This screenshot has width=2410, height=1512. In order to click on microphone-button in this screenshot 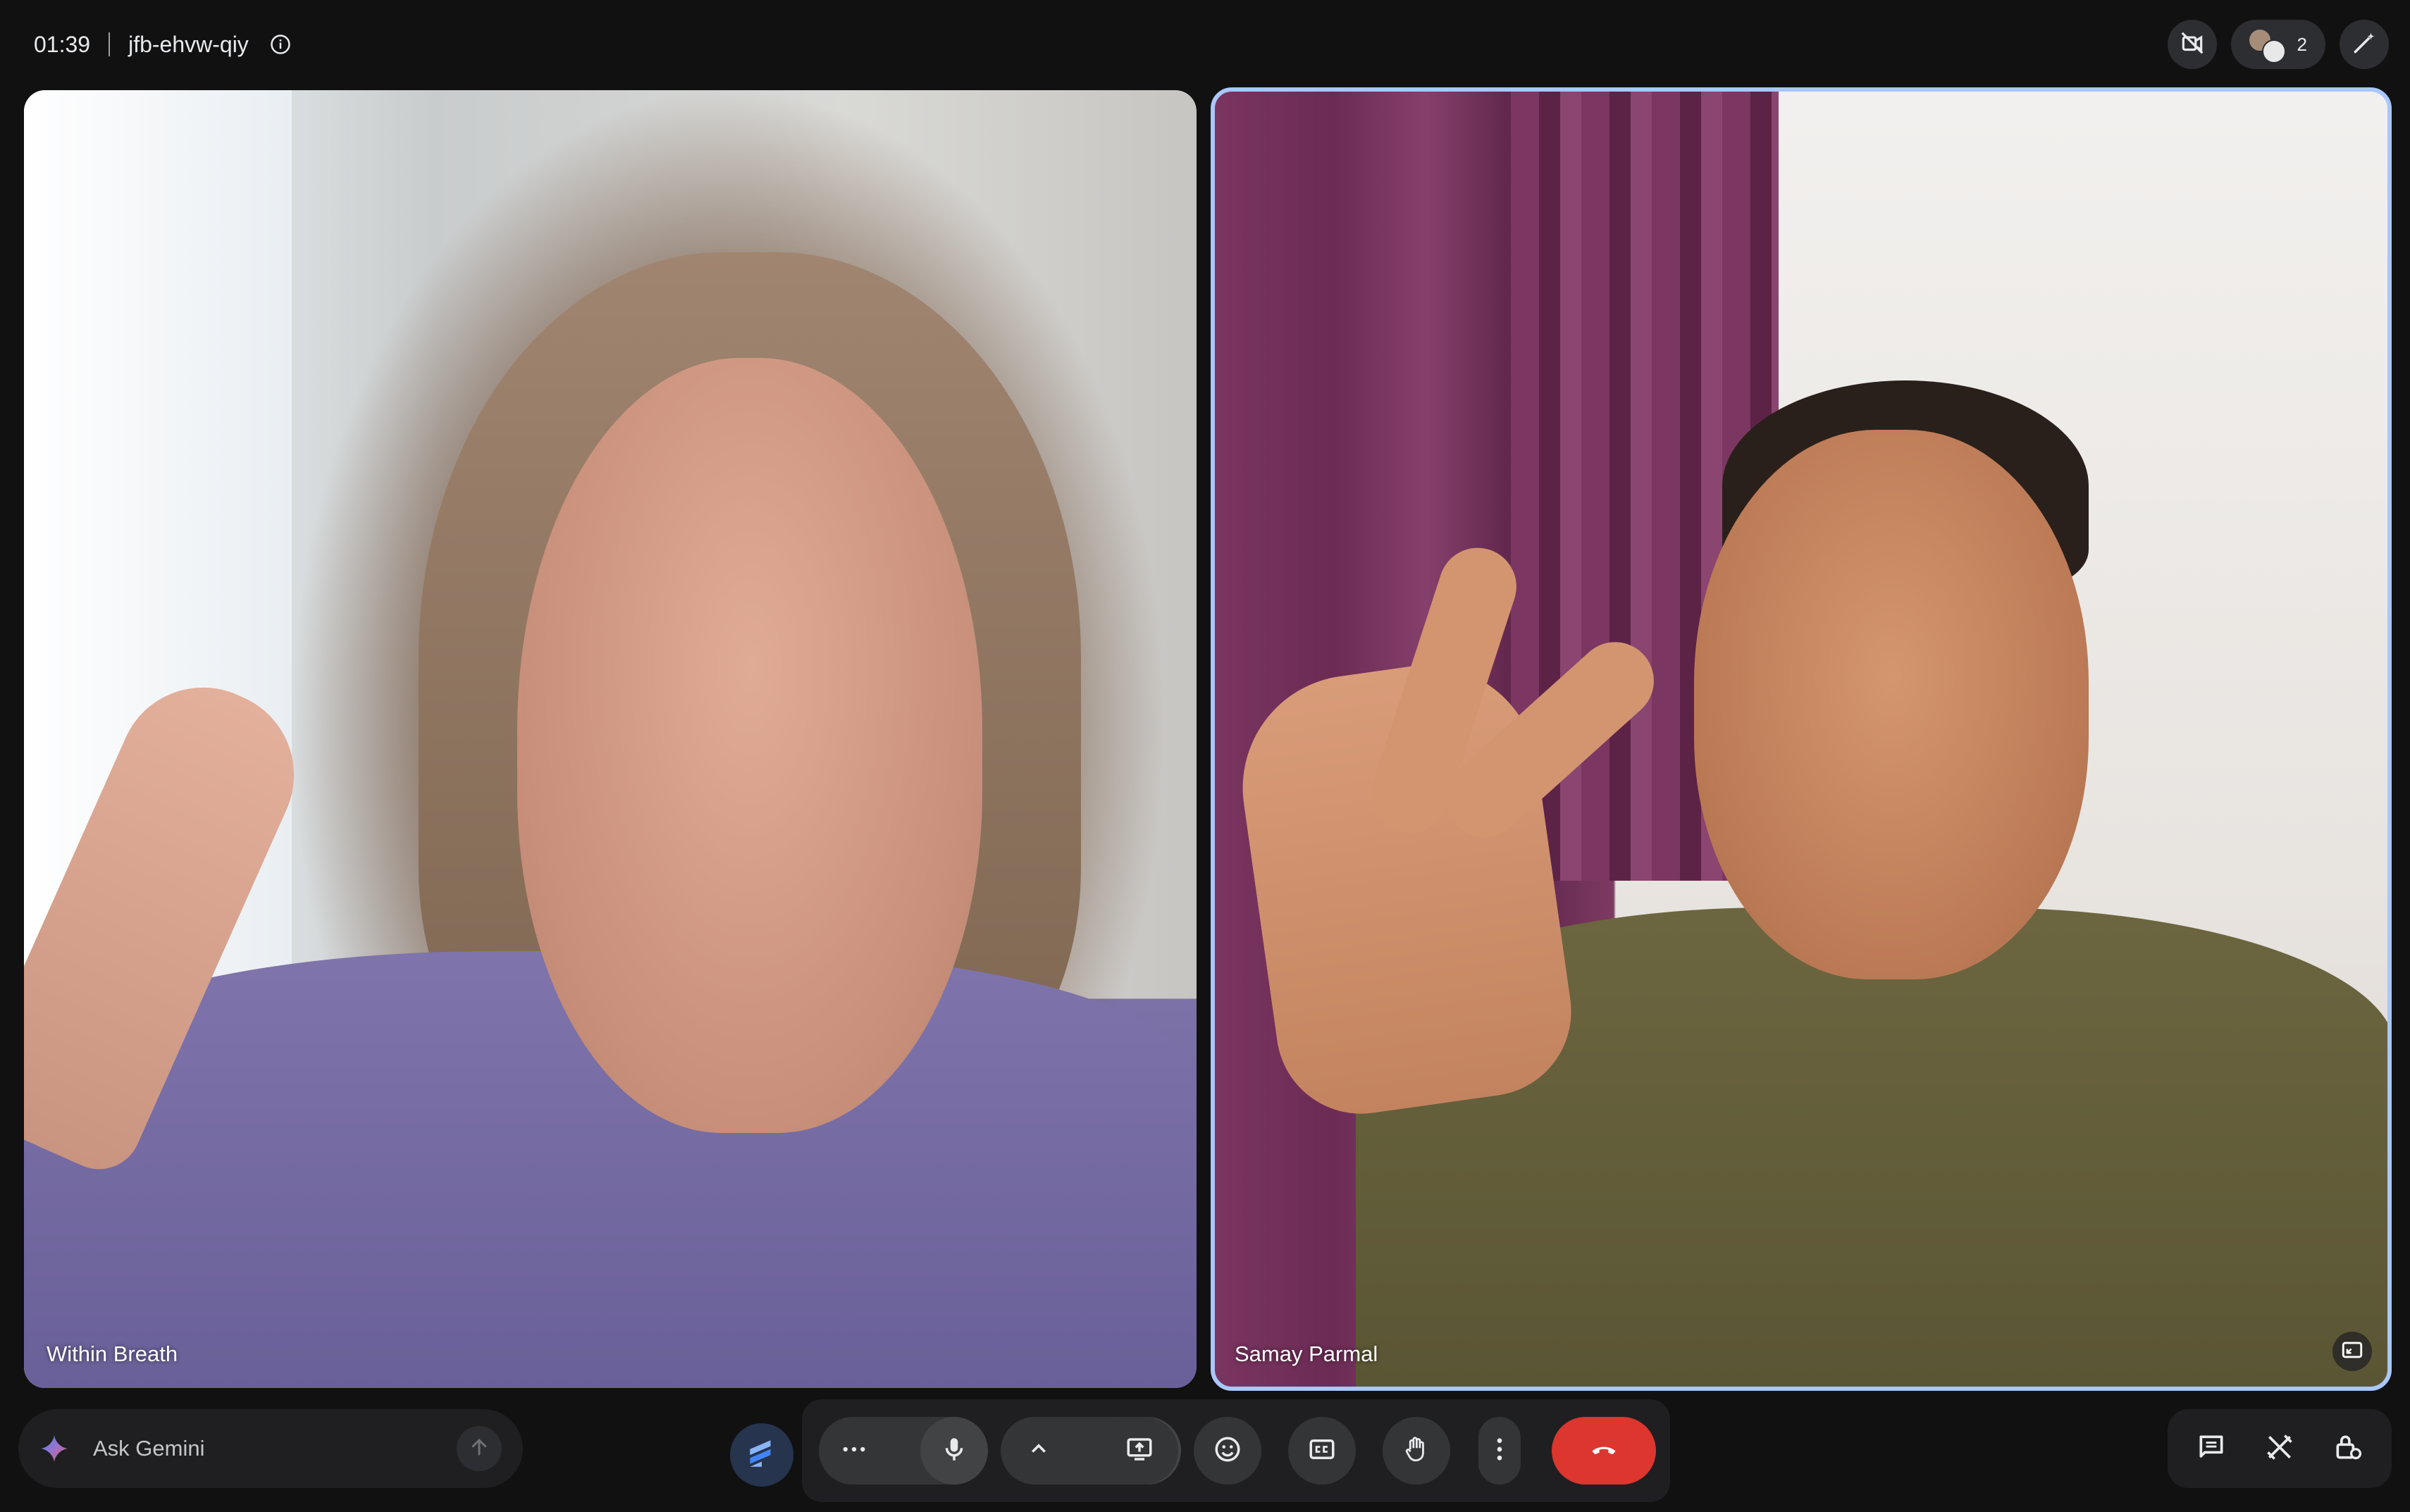, I will do `click(954, 1451)`.